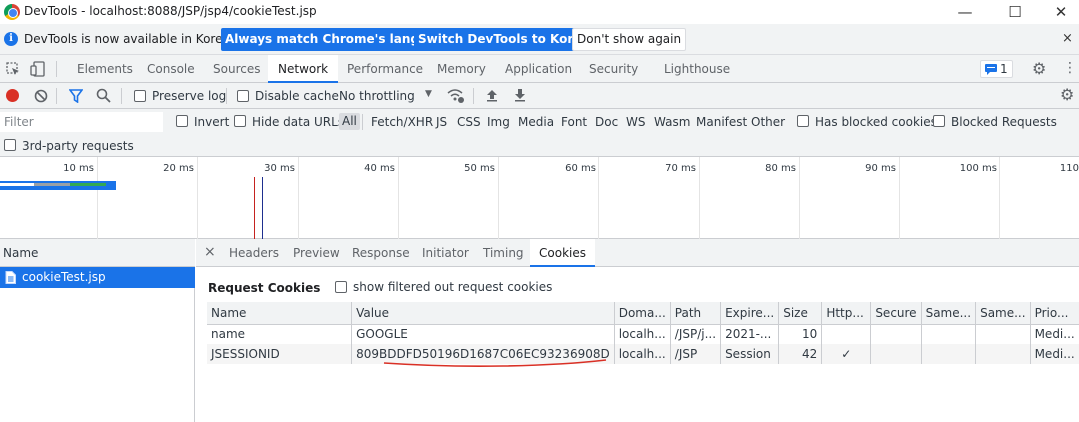  What do you see at coordinates (97, 253) in the screenshot?
I see `name-column-header: Name` at bounding box center [97, 253].